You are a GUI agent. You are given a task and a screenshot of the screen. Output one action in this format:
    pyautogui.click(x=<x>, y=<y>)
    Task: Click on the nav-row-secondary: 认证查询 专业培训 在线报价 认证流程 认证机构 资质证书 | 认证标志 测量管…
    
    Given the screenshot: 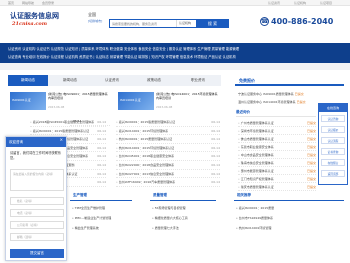 What is the action you would take?
    pyautogui.click(x=122, y=56)
    